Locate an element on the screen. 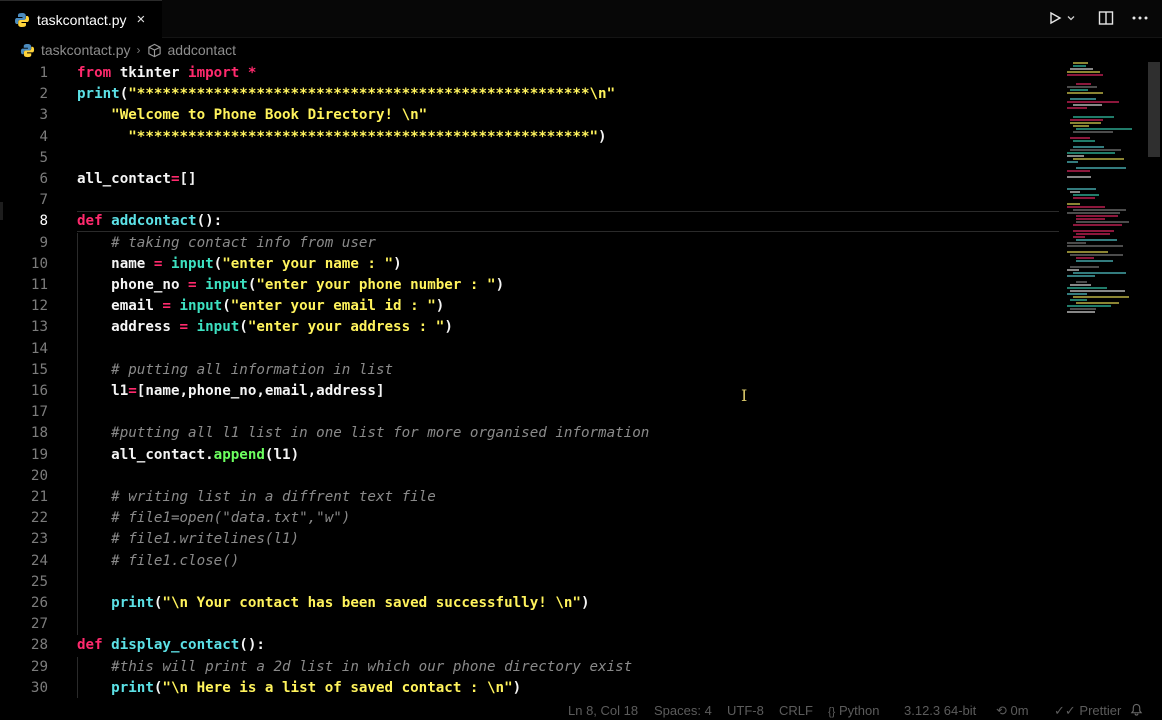 The width and height of the screenshot is (1162, 720). breadcrumb-symbol: addcontact is located at coordinates (202, 50).